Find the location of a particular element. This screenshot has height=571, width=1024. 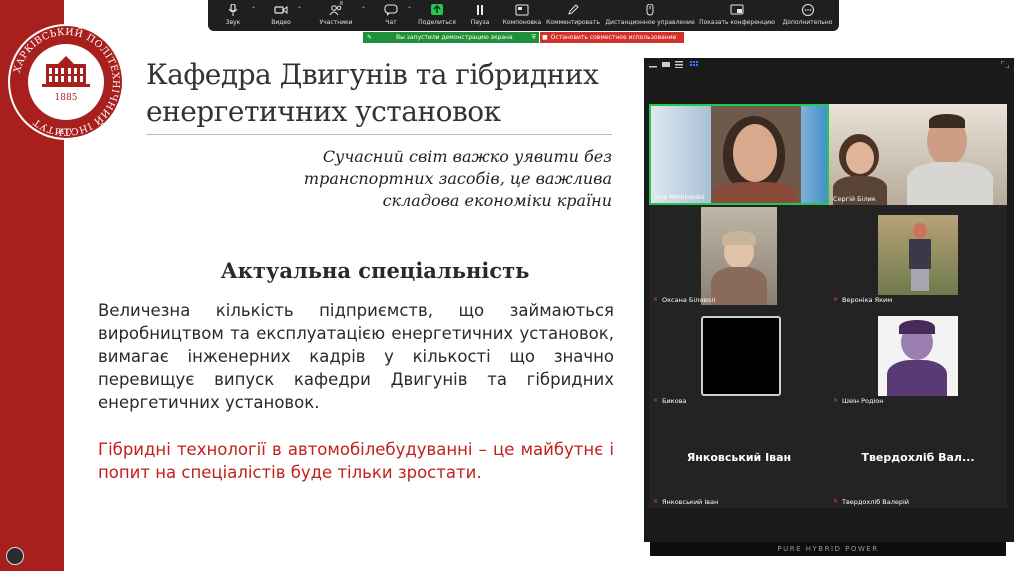

gallery-view-controls is located at coordinates (829, 65).